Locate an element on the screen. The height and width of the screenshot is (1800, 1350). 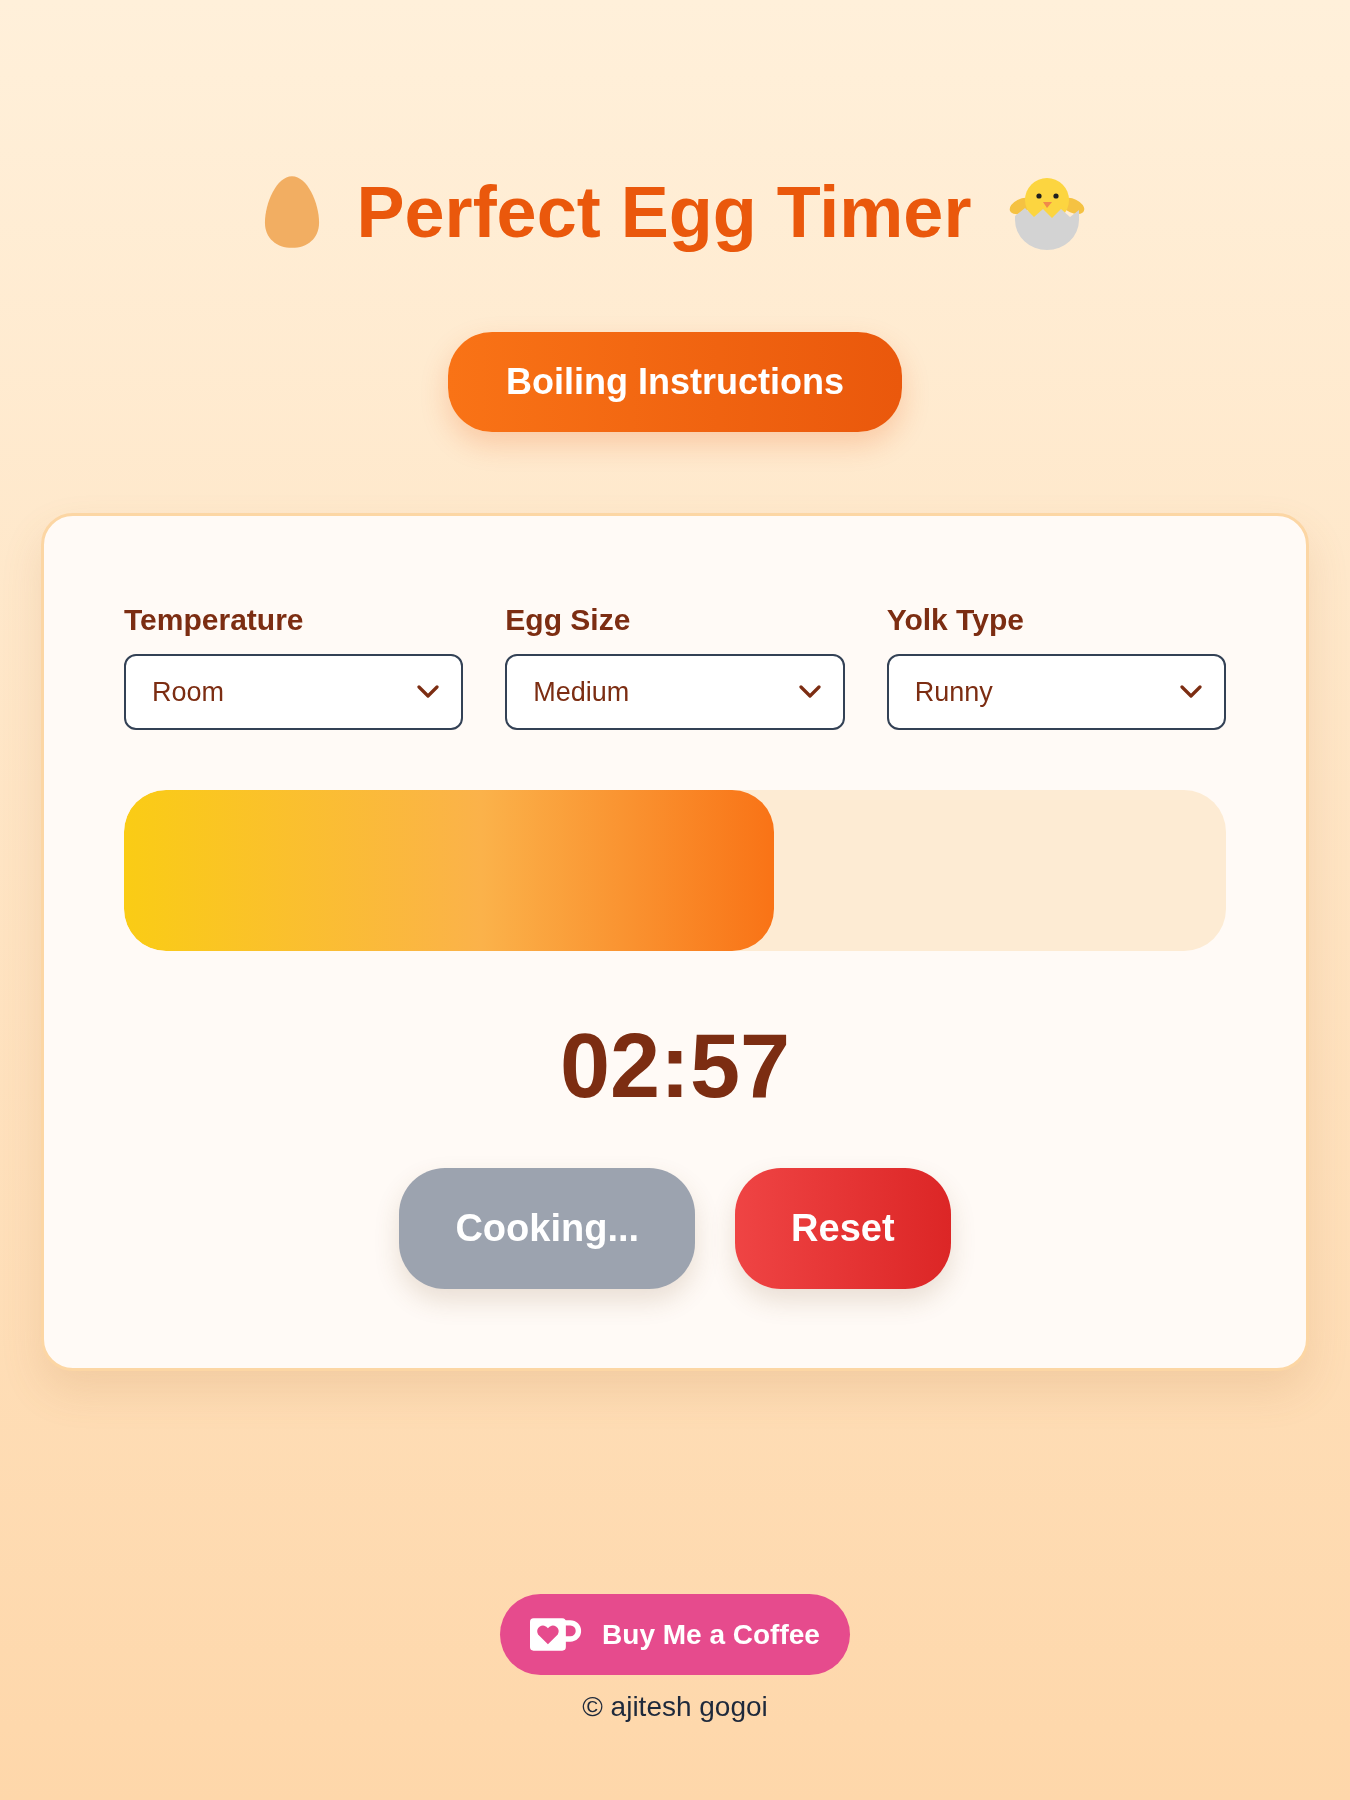
heart-mug-icon is located at coordinates (556, 1634).